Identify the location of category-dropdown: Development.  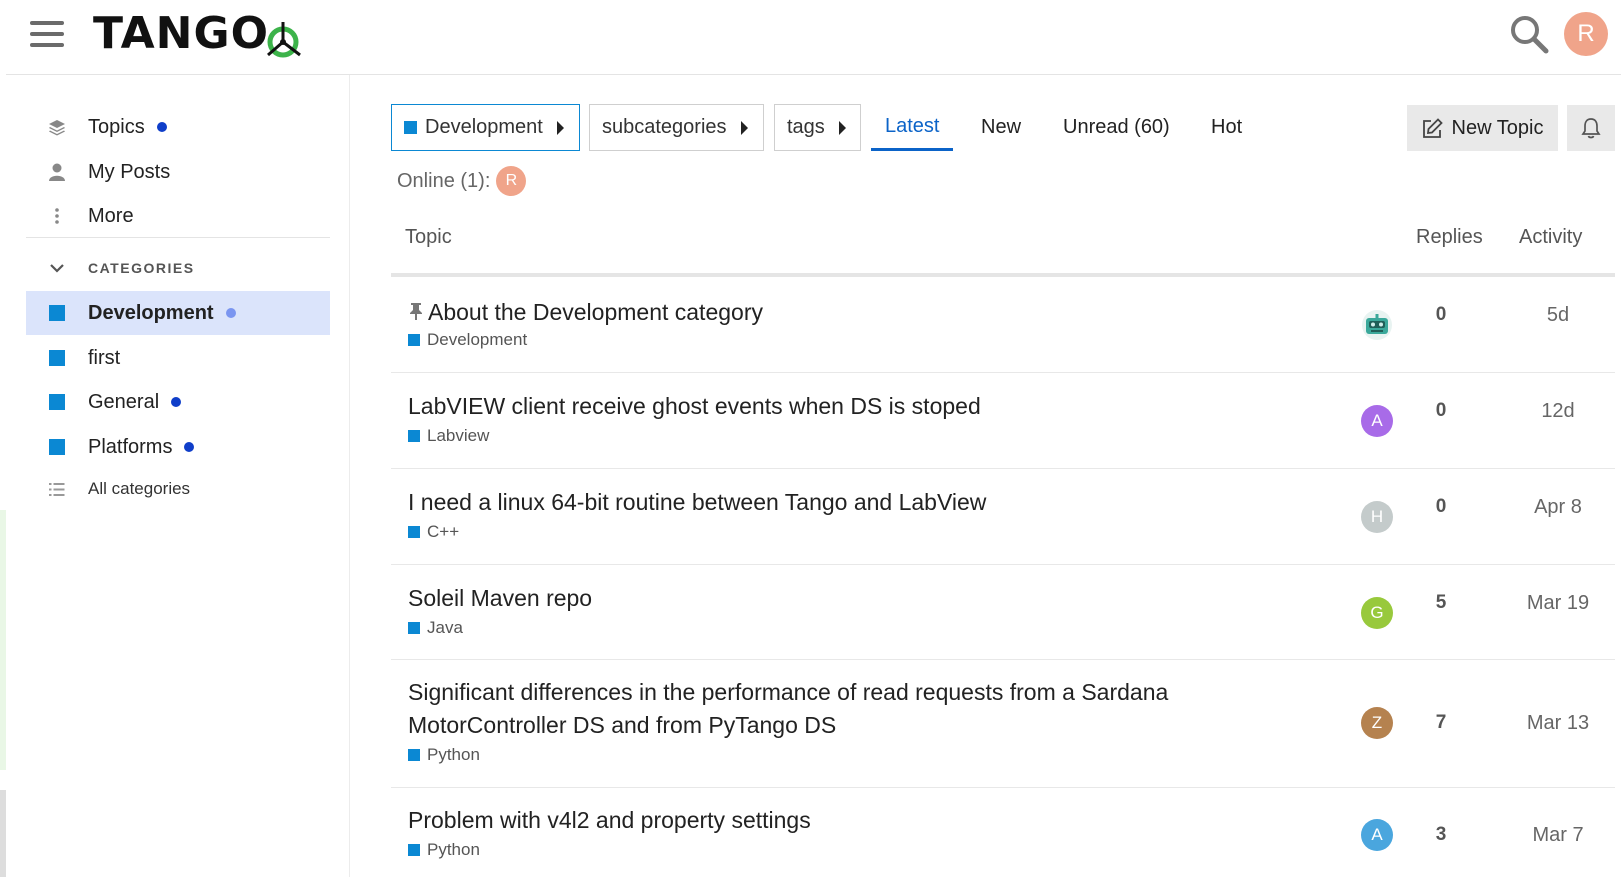
(485, 127).